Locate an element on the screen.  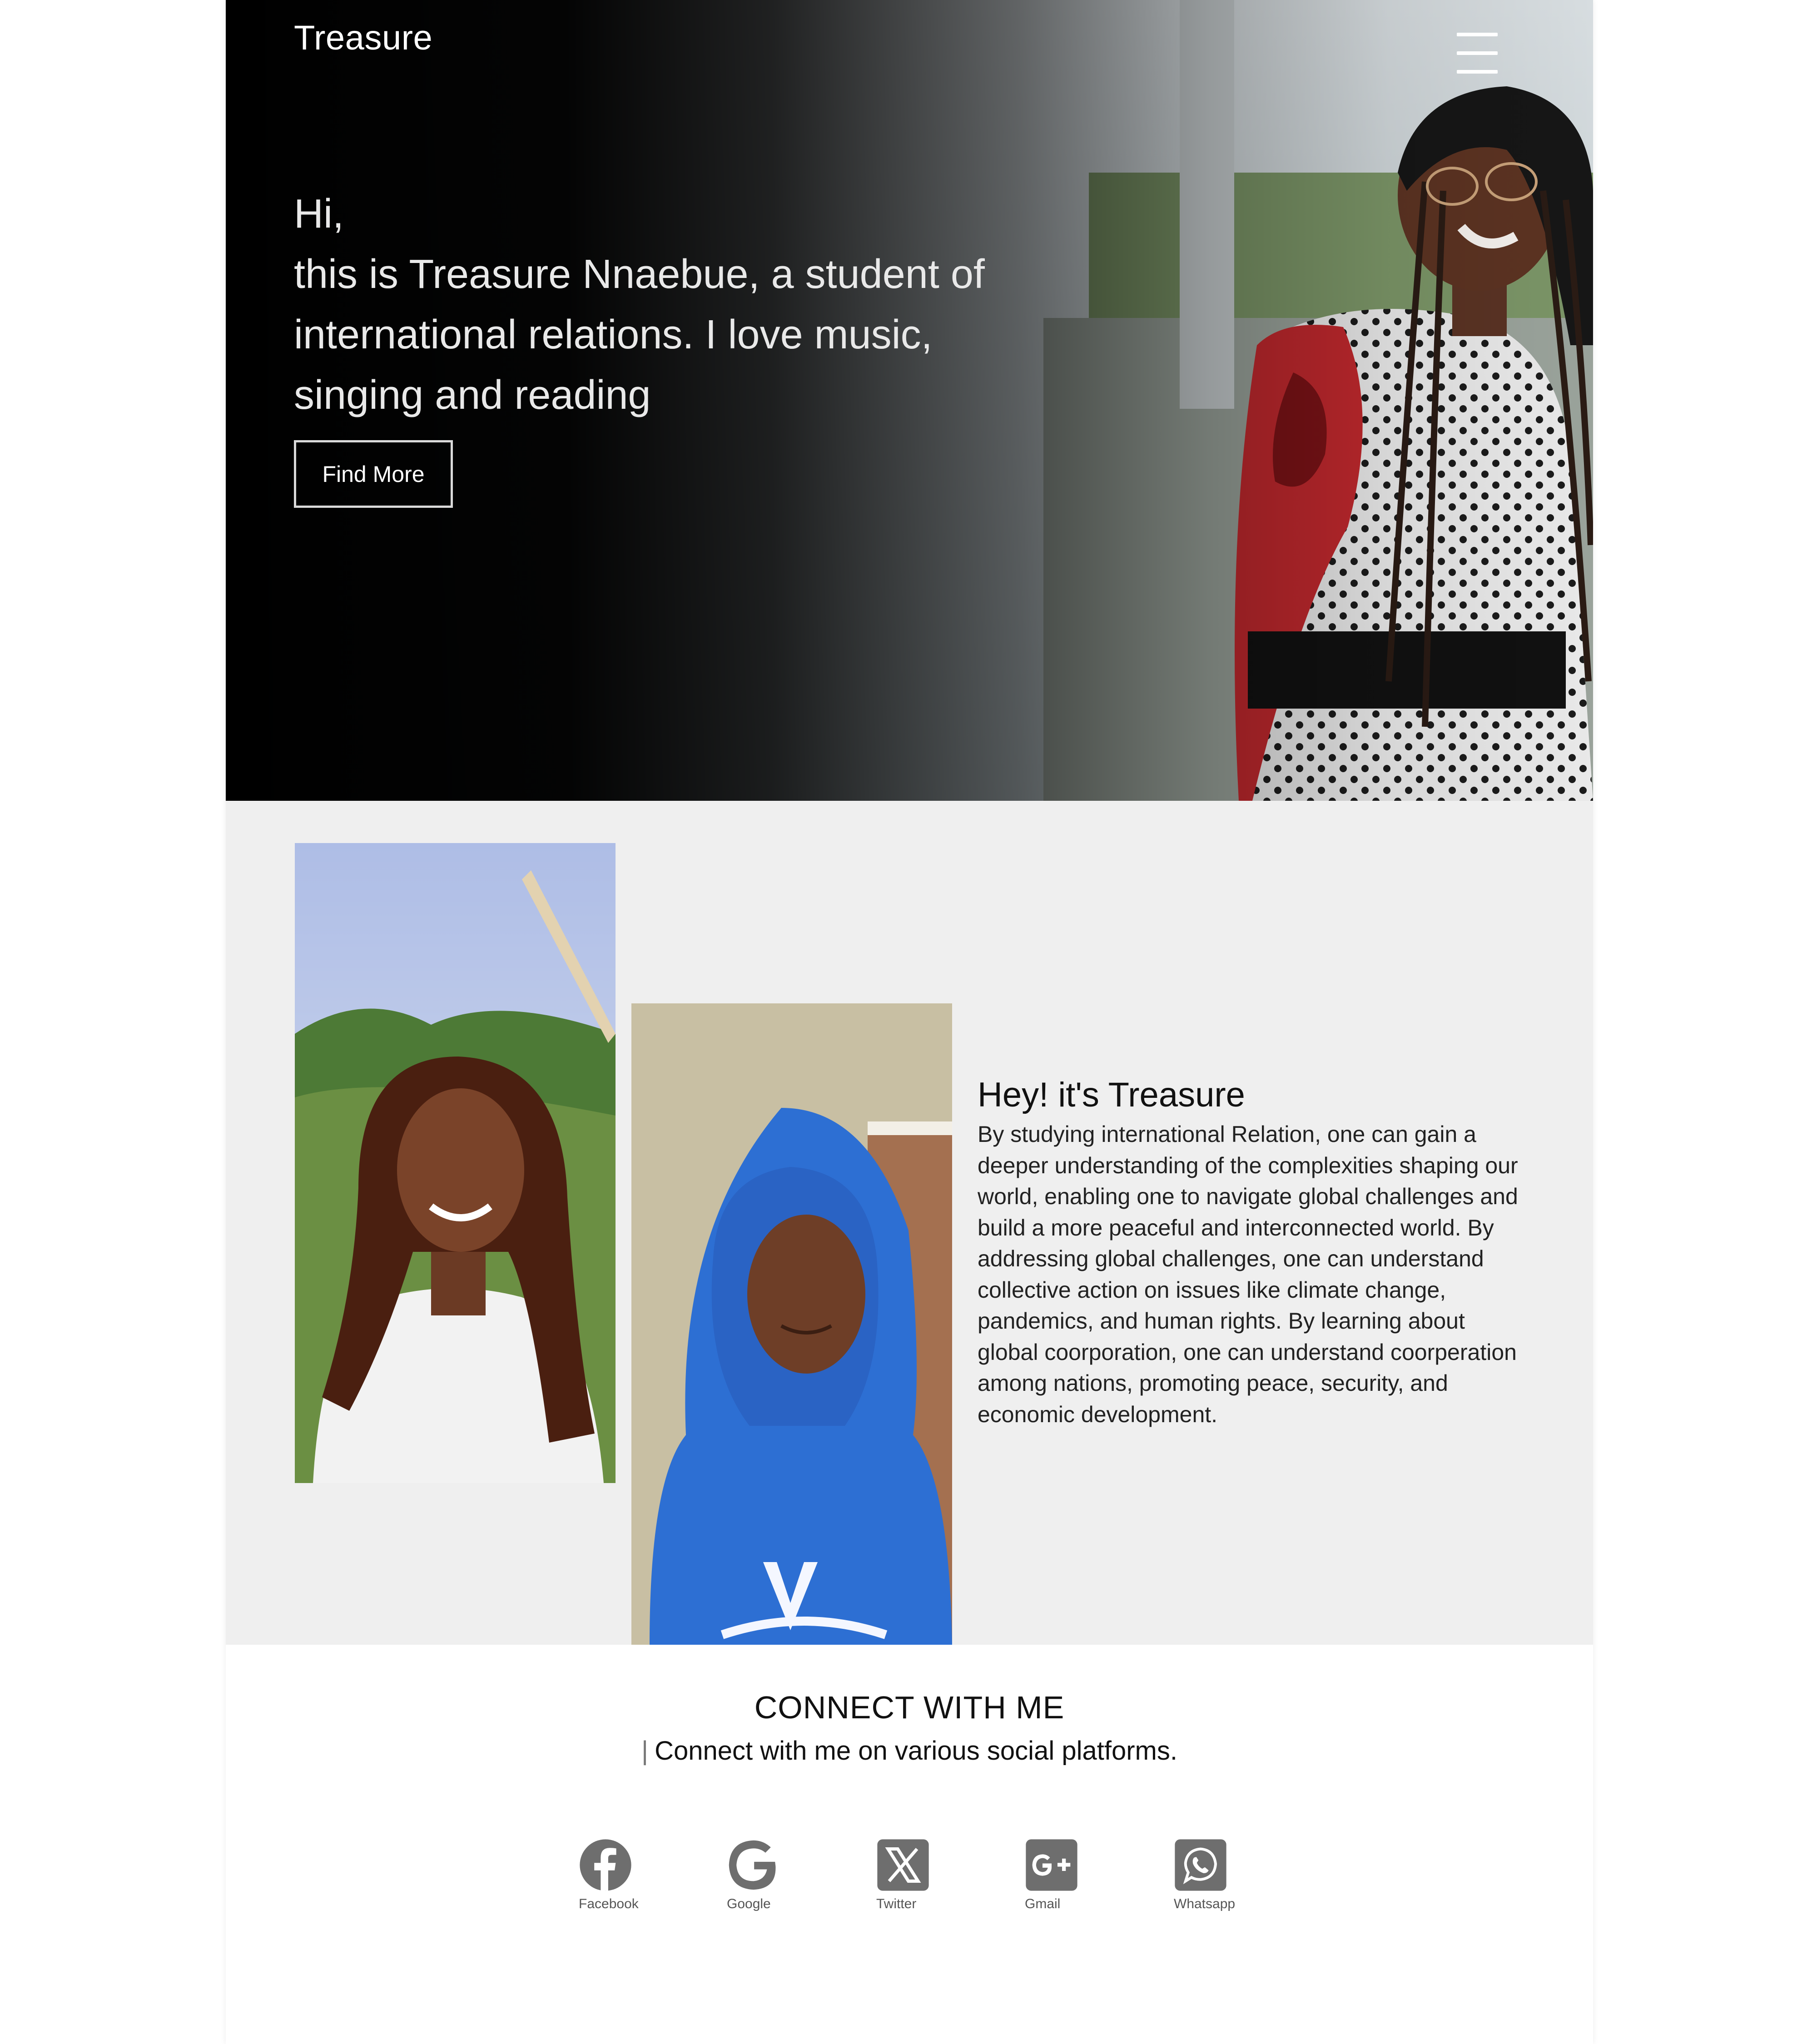
hamburger-menu-icon is located at coordinates (1477, 54).